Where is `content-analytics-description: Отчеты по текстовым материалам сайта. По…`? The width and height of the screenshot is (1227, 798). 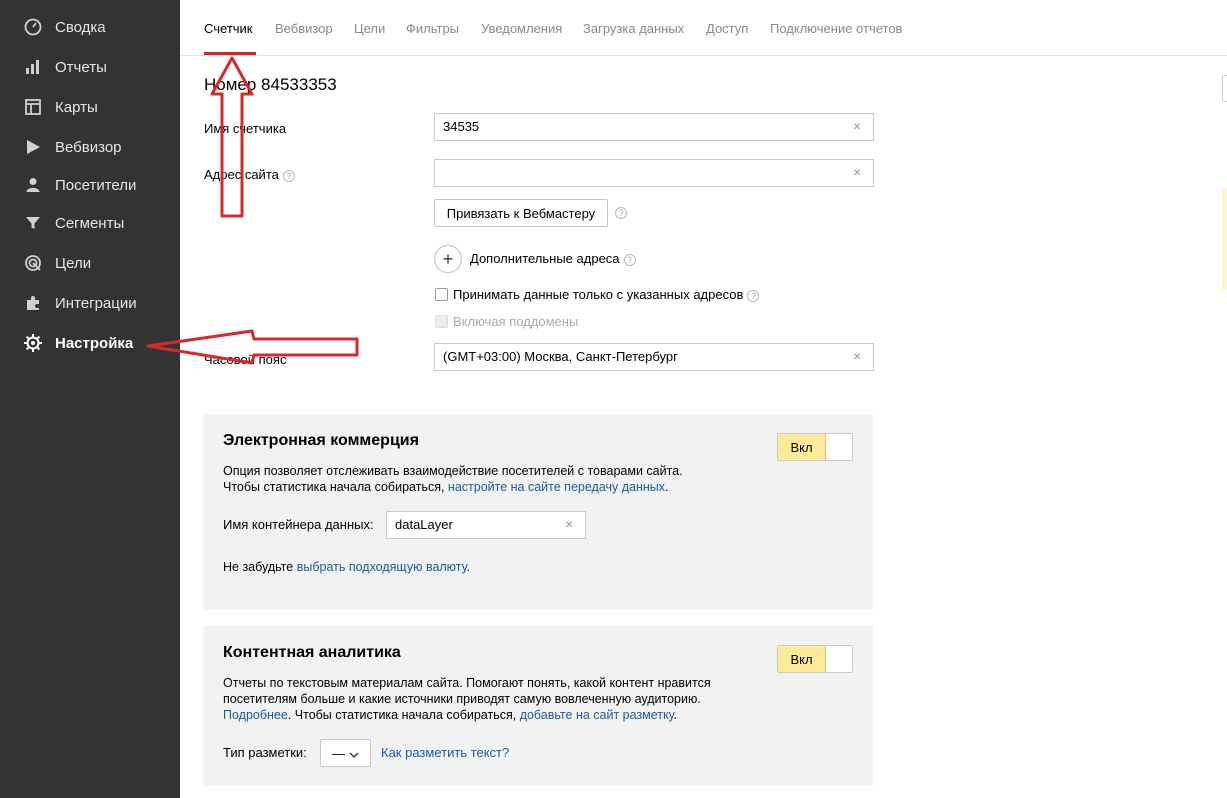
content-analytics-description: Отчеты по текстовым материалам сайта. По… is located at coordinates (483, 699).